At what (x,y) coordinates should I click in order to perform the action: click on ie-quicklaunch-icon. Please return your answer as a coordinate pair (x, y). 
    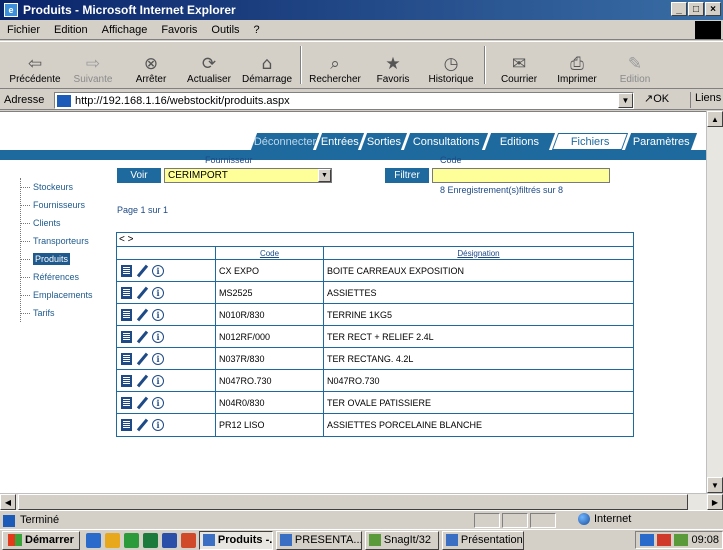
    Looking at the image, I should click on (93, 540).